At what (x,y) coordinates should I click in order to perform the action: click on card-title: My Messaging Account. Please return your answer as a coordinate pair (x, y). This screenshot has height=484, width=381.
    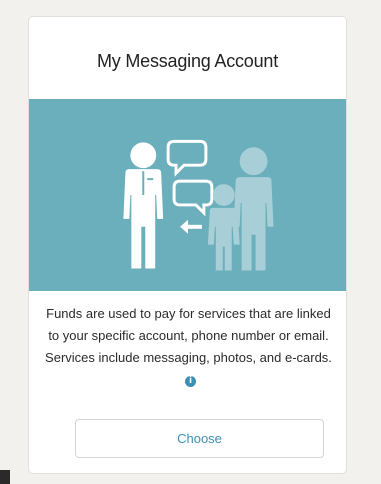
    Looking at the image, I should click on (187, 61).